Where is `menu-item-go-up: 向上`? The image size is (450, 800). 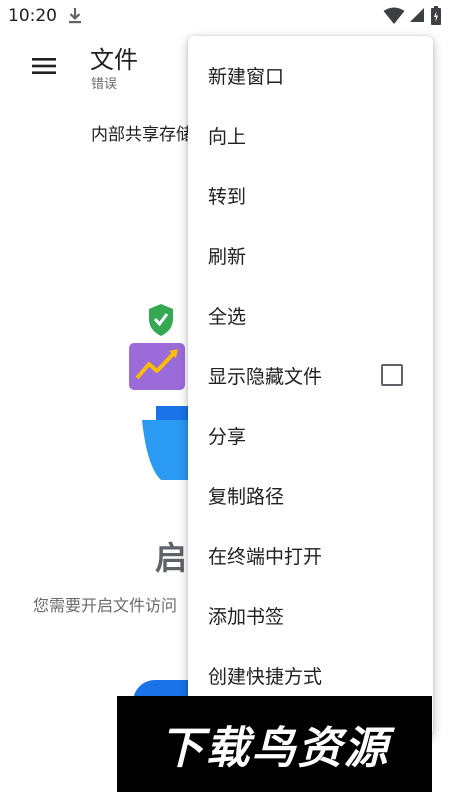
menu-item-go-up: 向上 is located at coordinates (310, 135).